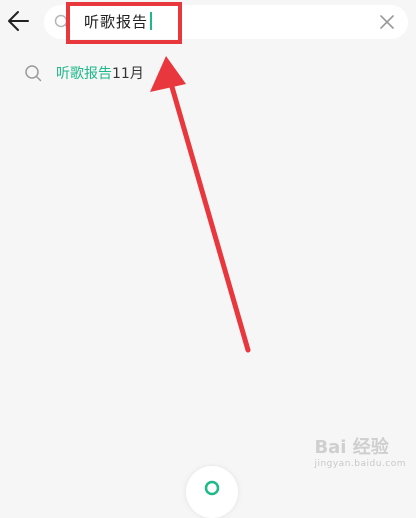 Image resolution: width=416 pixels, height=518 pixels. I want to click on floating-action-button, so click(212, 492).